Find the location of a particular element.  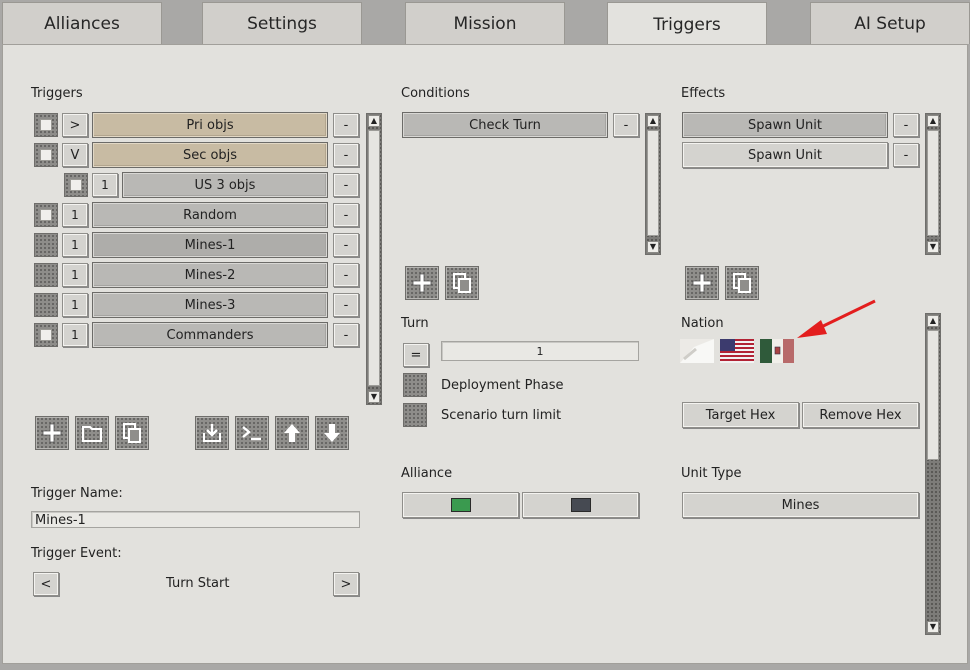

add-condition-icon is located at coordinates (422, 283).